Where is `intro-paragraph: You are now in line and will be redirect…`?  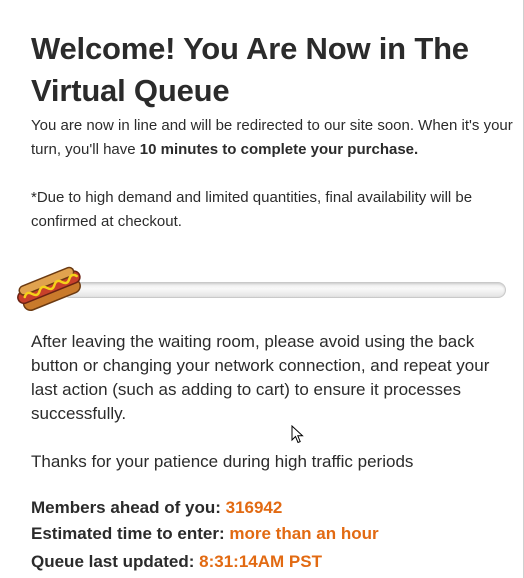
intro-paragraph: You are now in line and will be redirect… is located at coordinates (272, 138).